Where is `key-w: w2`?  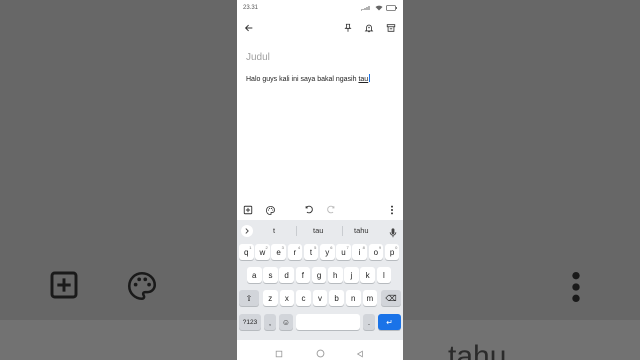
key-w: w2 is located at coordinates (262, 252).